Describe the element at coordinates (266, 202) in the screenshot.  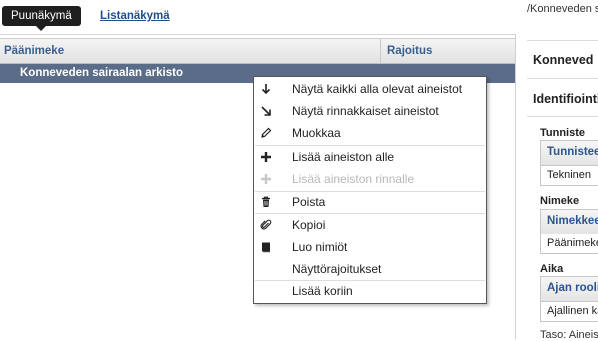
I see `trash-icon` at that location.